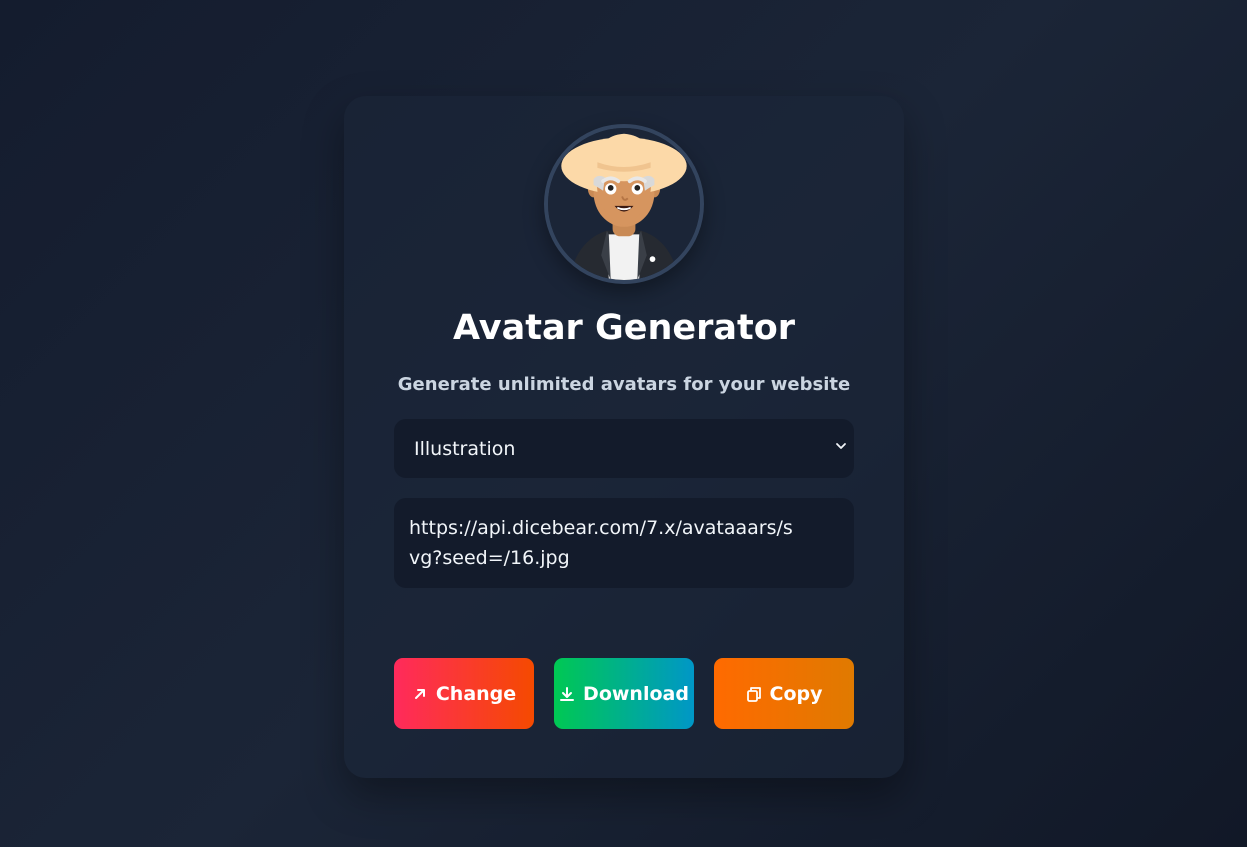  Describe the element at coordinates (567, 693) in the screenshot. I see `download-icon` at that location.